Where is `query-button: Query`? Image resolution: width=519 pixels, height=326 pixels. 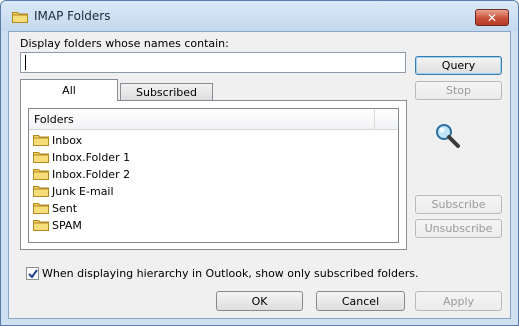
query-button: Query is located at coordinates (458, 65).